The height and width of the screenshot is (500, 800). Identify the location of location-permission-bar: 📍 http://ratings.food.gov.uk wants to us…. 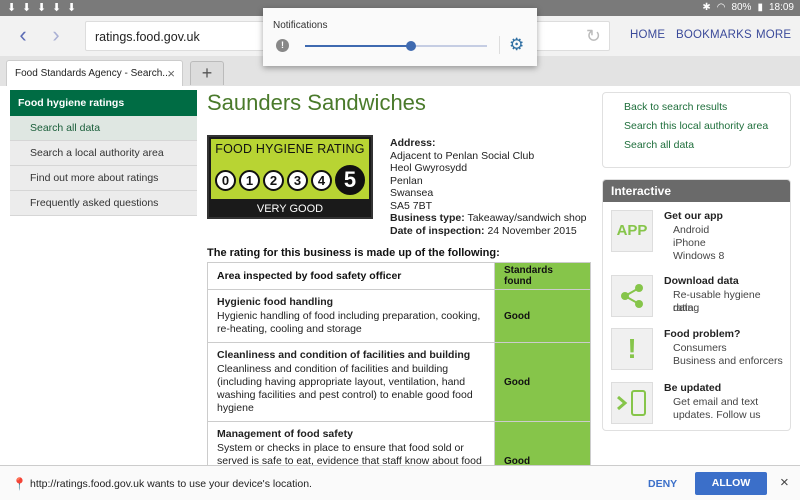
(400, 482).